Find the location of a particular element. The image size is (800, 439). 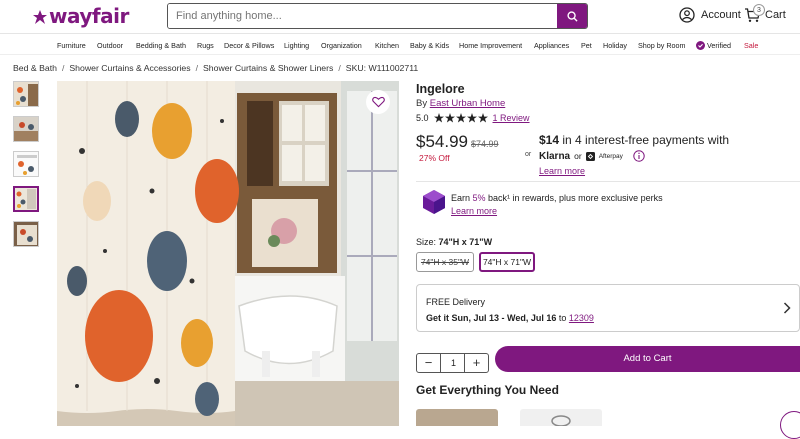

search-bar is located at coordinates (377, 16).